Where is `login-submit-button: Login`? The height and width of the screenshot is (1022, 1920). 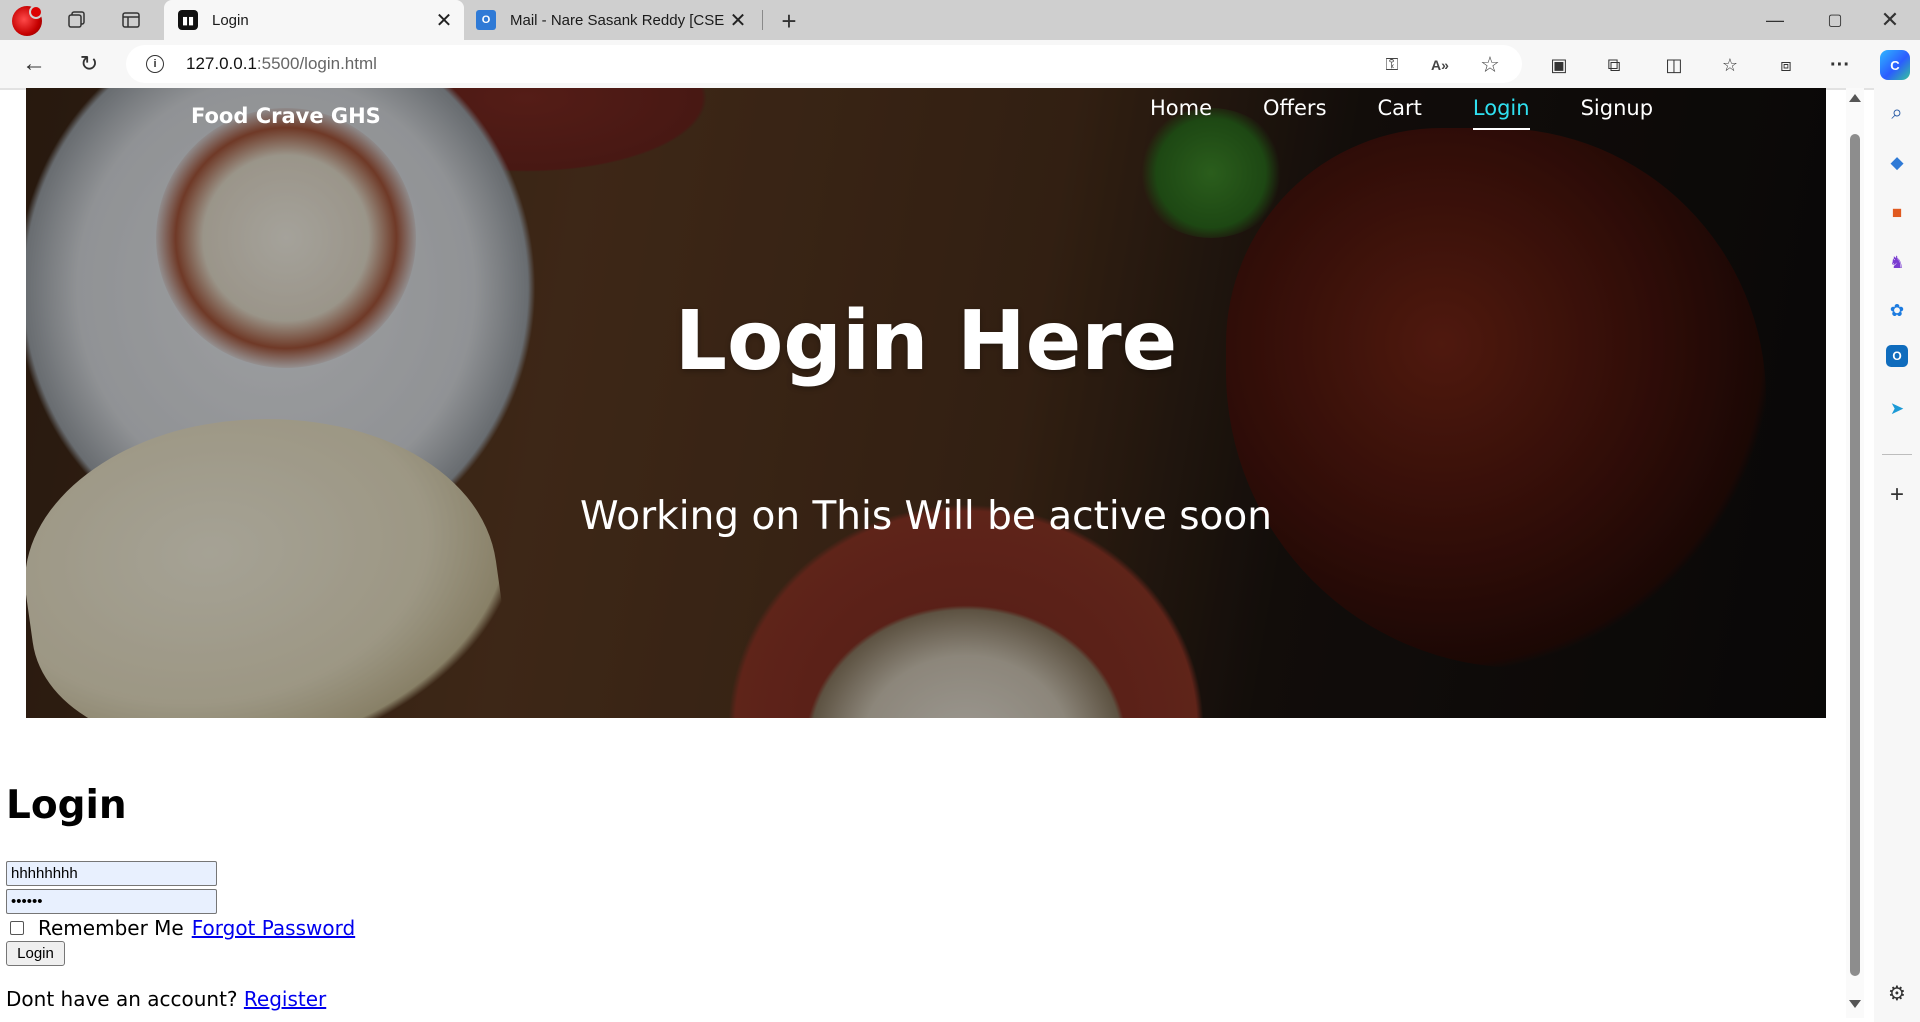
login-submit-button: Login is located at coordinates (35, 953).